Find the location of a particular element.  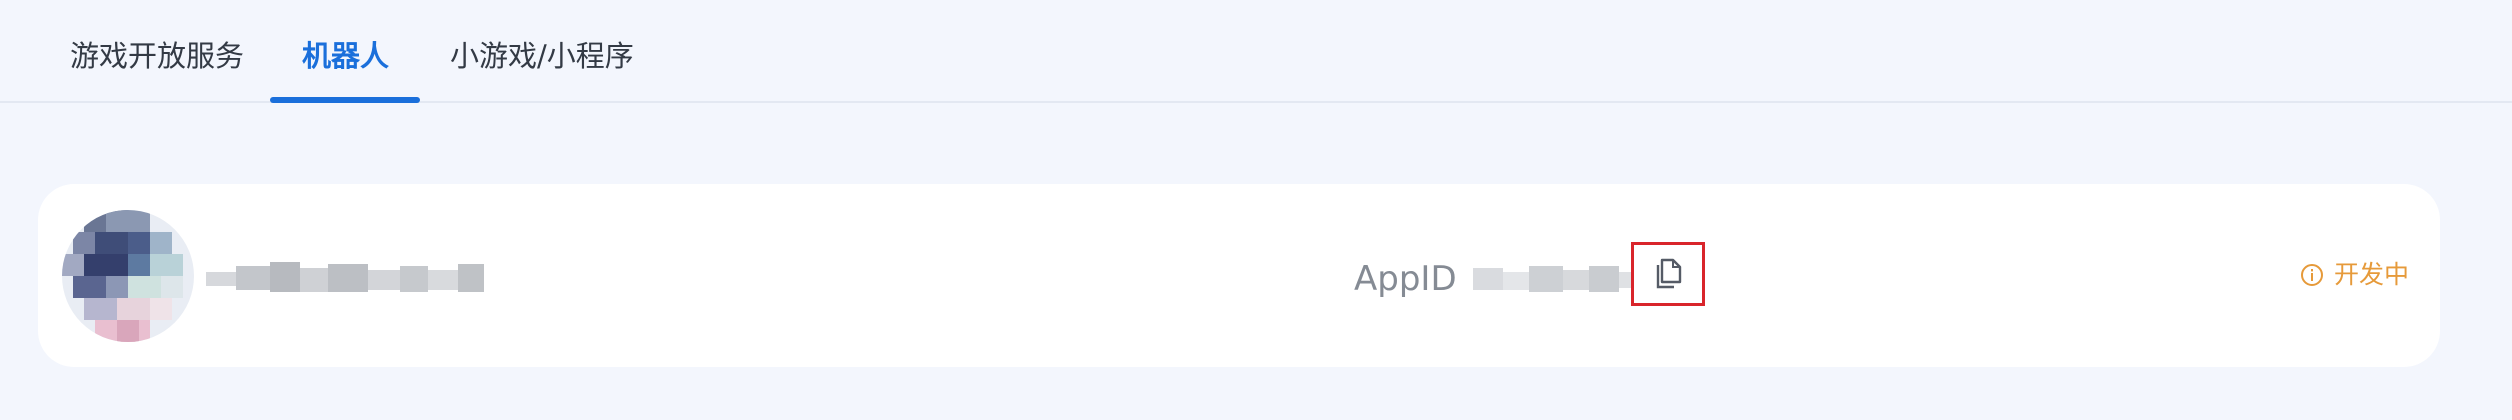

appid-label: AppID is located at coordinates (1405, 279).